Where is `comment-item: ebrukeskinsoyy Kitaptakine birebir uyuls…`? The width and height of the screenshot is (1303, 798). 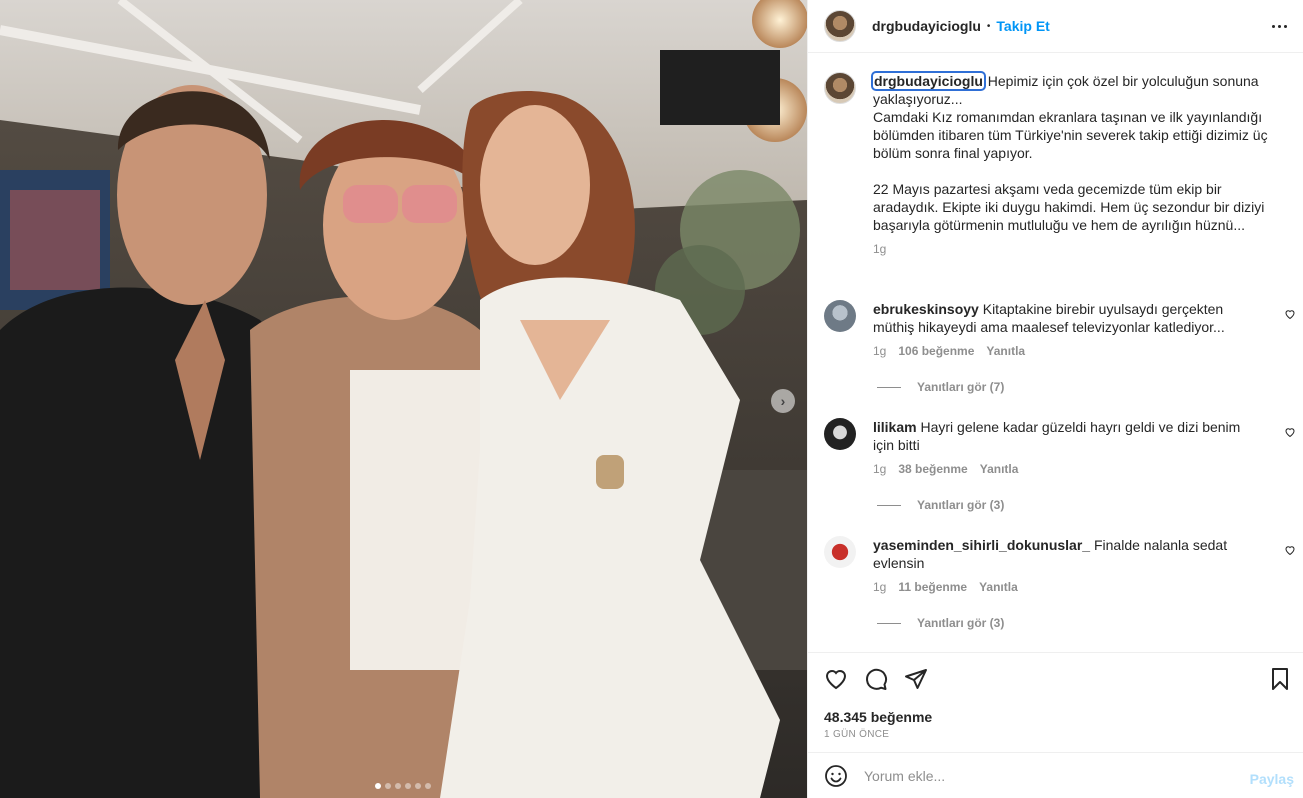 comment-item: ebrukeskinsoyy Kitaptakine birebir uyuls… is located at coordinates (1060, 329).